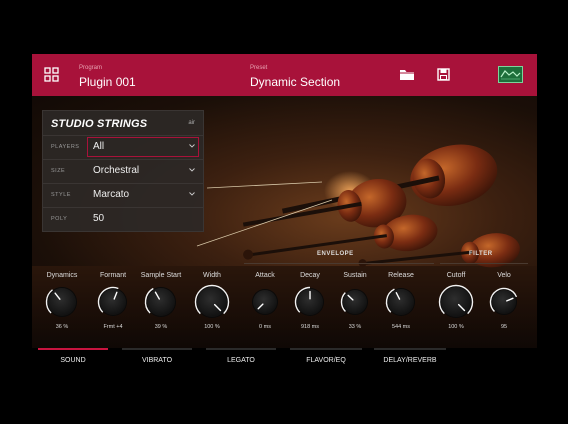 This screenshot has width=568, height=424. What do you see at coordinates (61, 195) in the screenshot?
I see `style-label: STYLE` at bounding box center [61, 195].